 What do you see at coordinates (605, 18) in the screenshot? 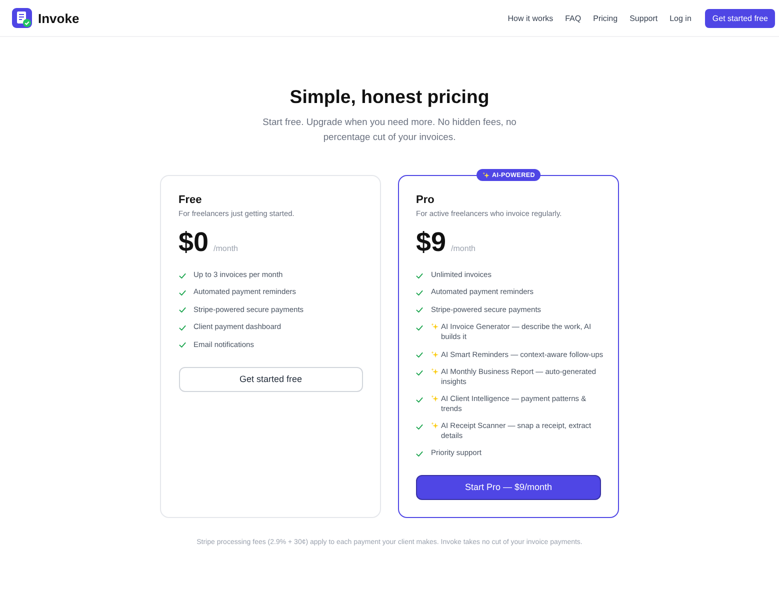
I see `nav-link: Pricing` at bounding box center [605, 18].